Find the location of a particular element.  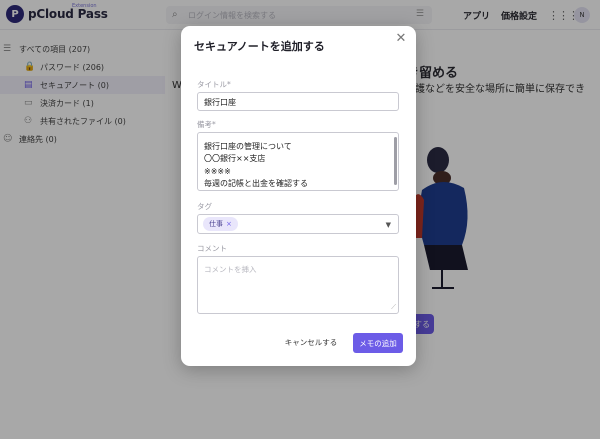

remove-tag-icon: × is located at coordinates (229, 224).